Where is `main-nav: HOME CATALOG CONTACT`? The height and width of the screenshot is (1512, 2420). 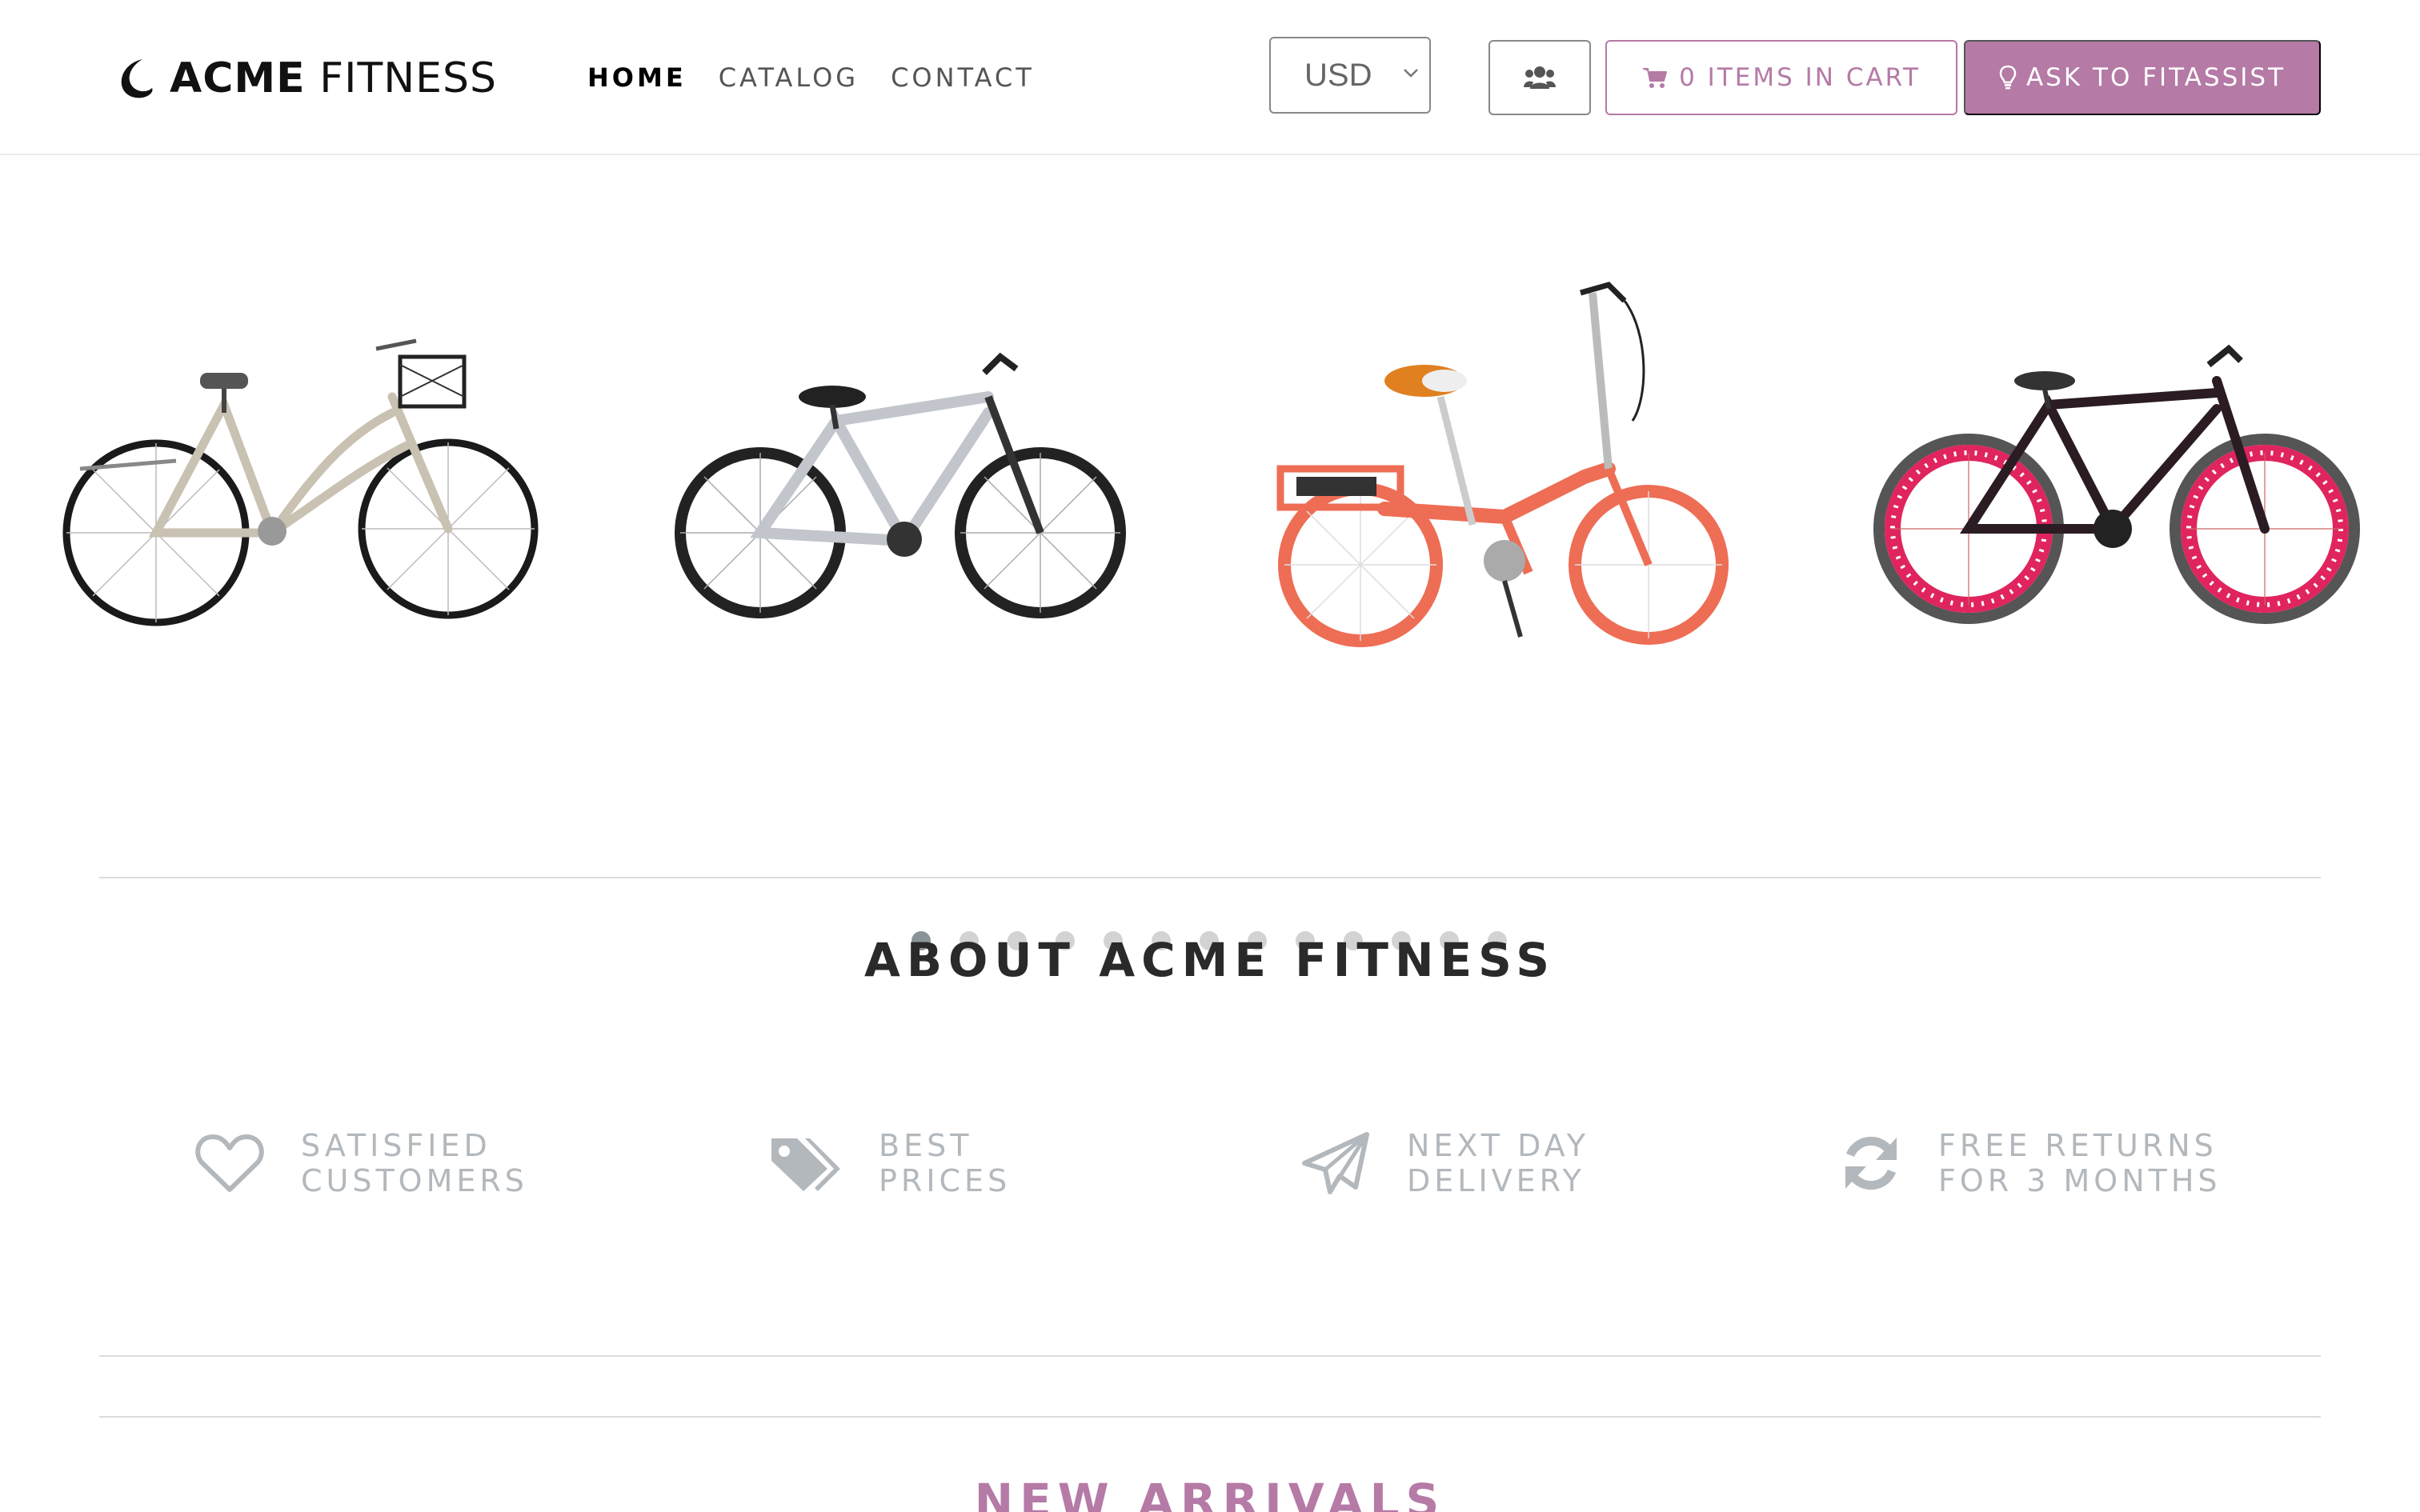
main-nav: HOME CATALOG CONTACT is located at coordinates (827, 78).